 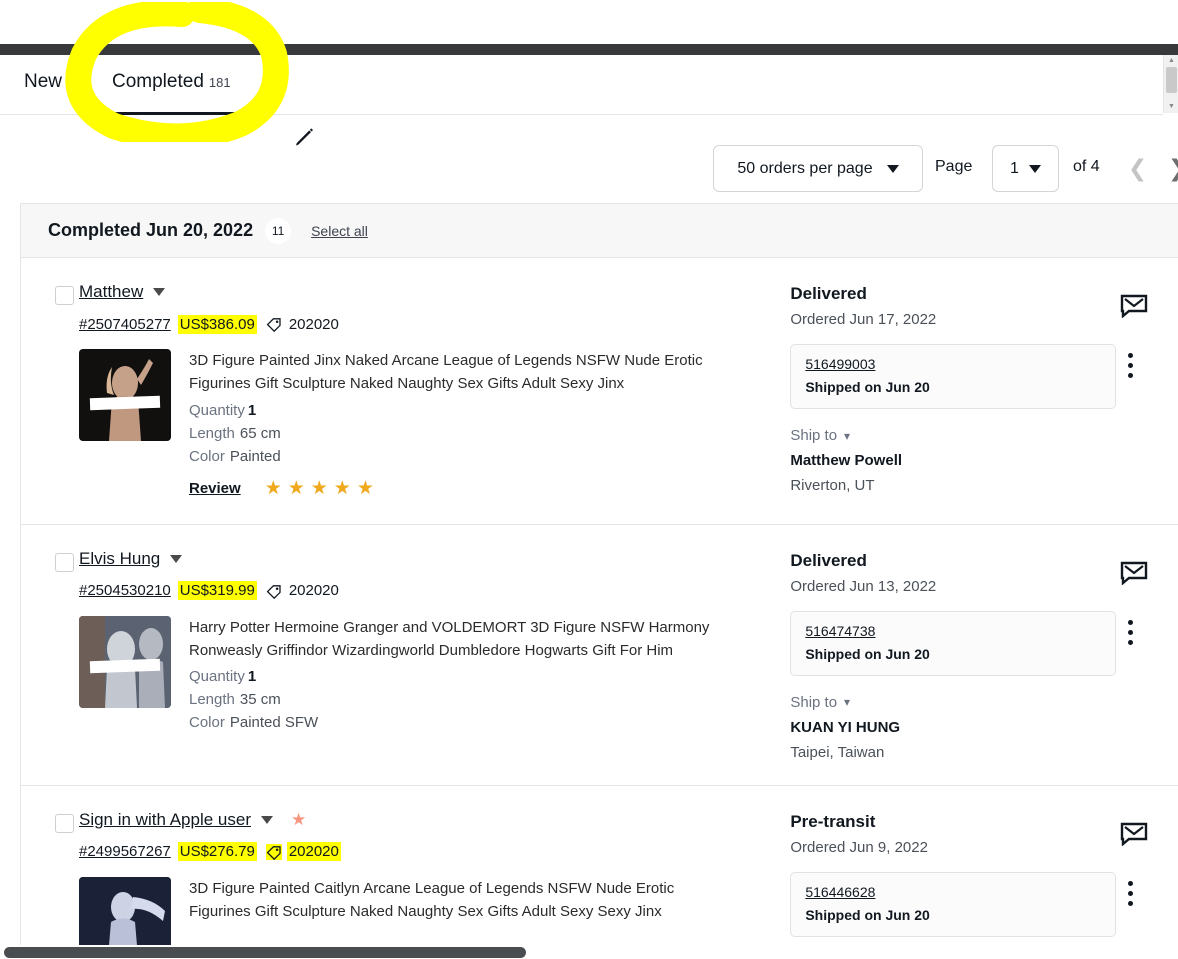 I want to click on select-all-link: Select all, so click(x=339, y=231).